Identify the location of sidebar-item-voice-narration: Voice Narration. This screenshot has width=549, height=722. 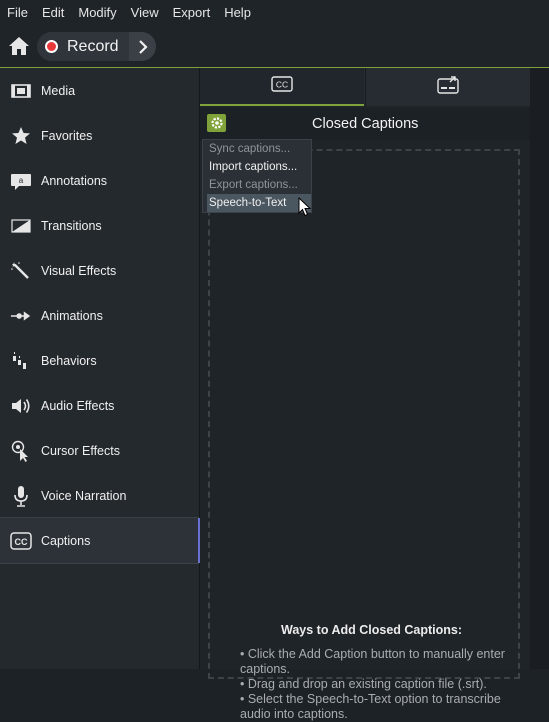
(99, 495).